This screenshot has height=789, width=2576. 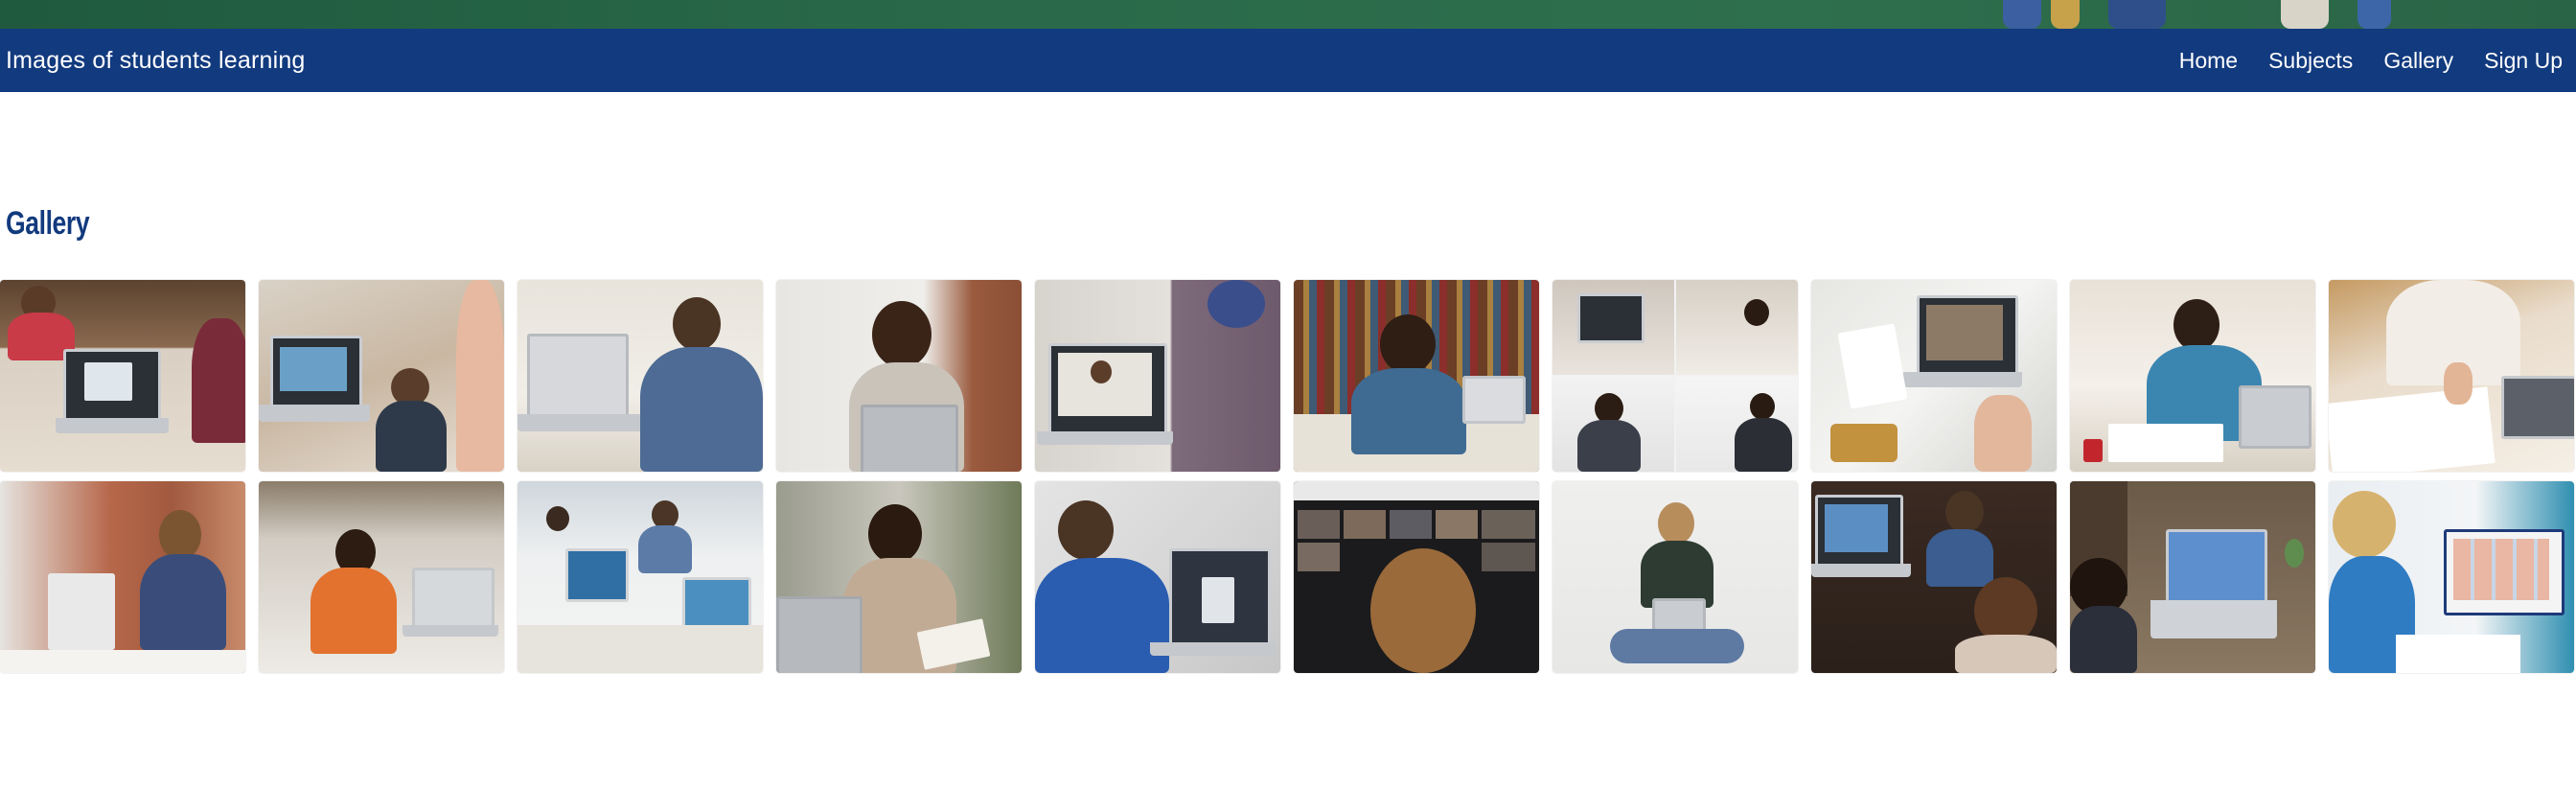 I want to click on gallery-image-video-conference-grid, so click(x=1416, y=577).